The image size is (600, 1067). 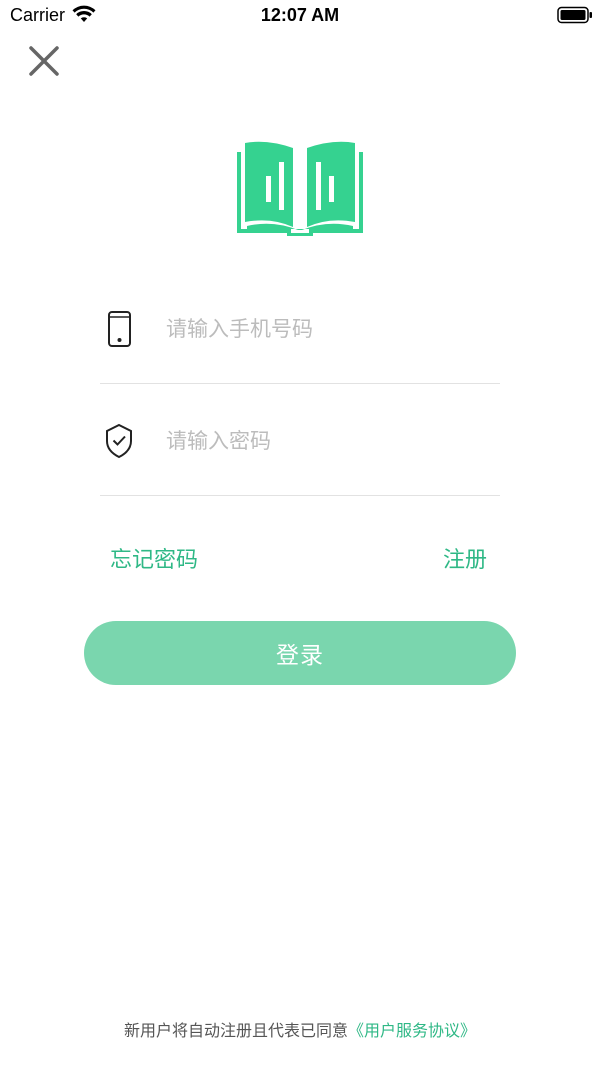 I want to click on open-book-icon, so click(x=300, y=188).